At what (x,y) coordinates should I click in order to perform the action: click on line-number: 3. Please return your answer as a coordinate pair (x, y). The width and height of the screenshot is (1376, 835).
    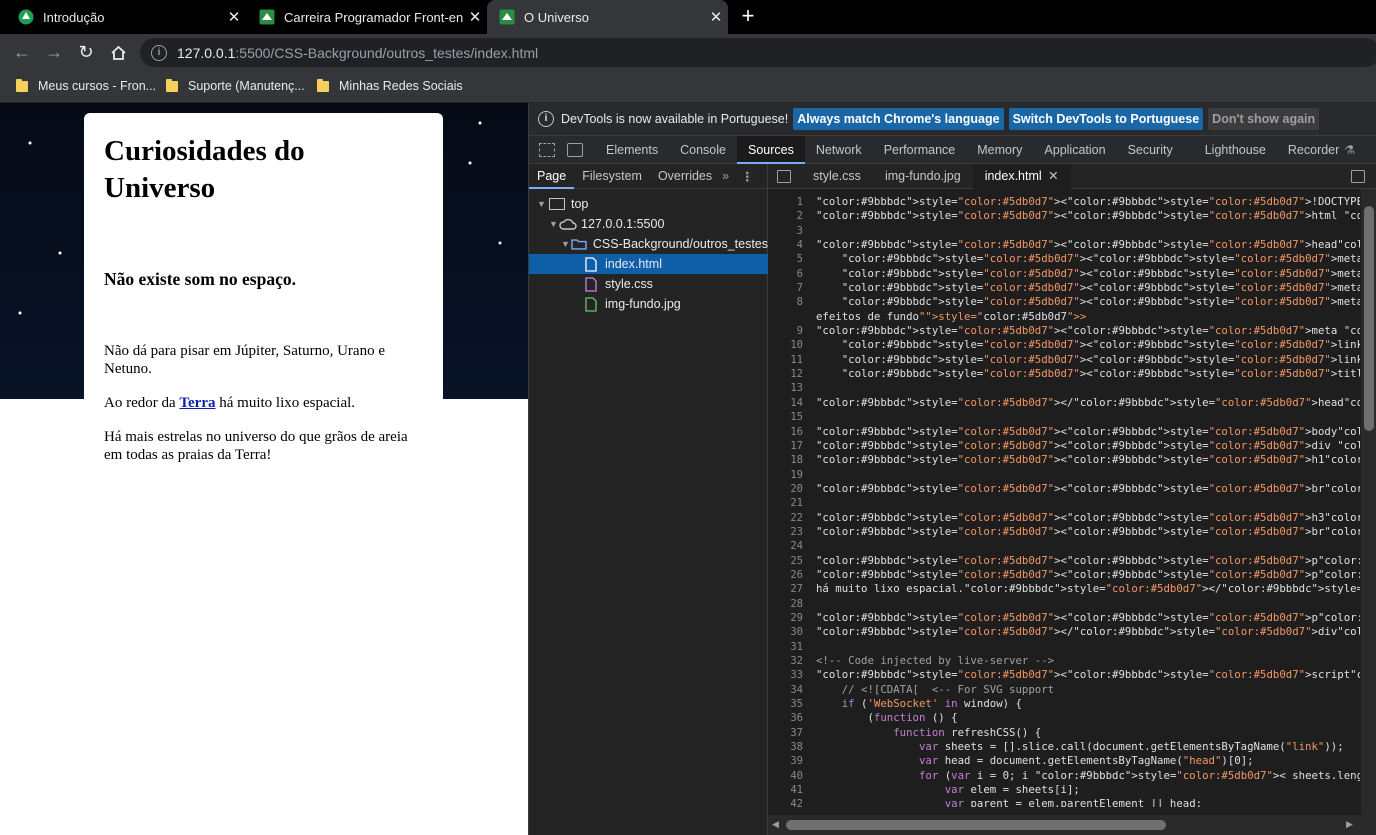
    Looking at the image, I should click on (799, 230).